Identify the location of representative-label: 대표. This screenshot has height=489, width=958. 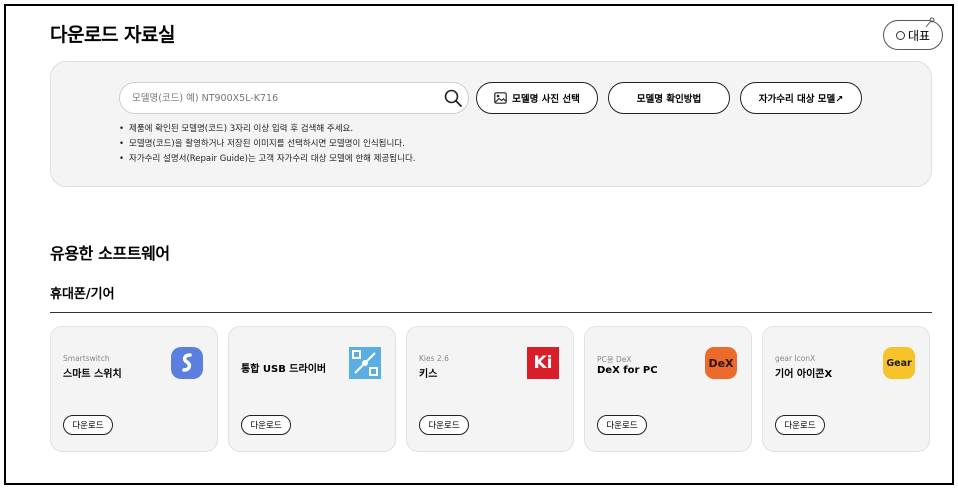
(919, 35).